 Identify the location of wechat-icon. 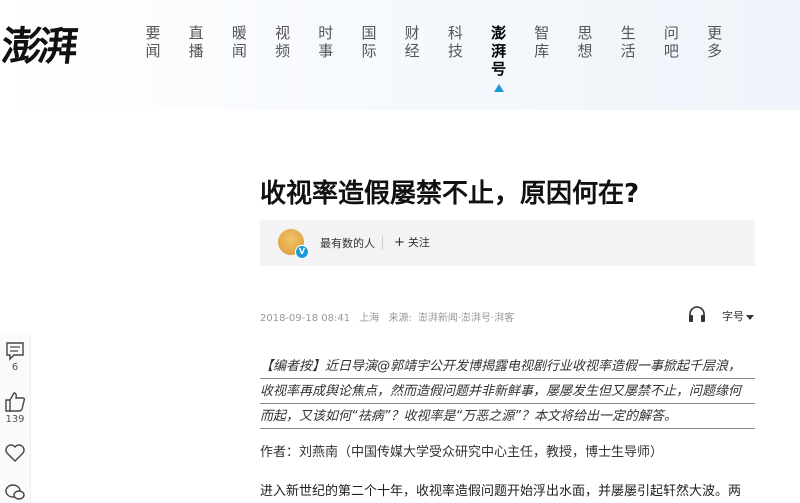
(15, 492).